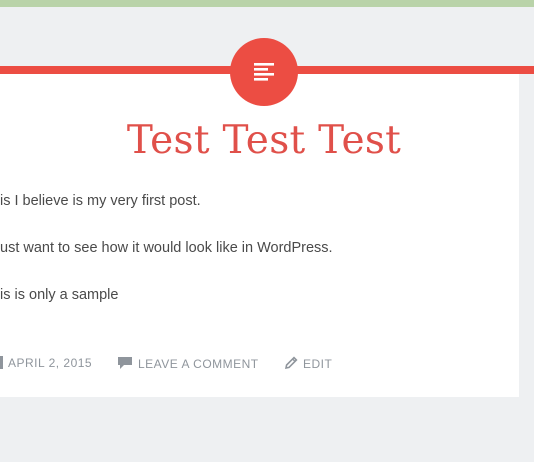  What do you see at coordinates (198, 364) in the screenshot?
I see `leave-comment-link: LEAVE A COMMENT` at bounding box center [198, 364].